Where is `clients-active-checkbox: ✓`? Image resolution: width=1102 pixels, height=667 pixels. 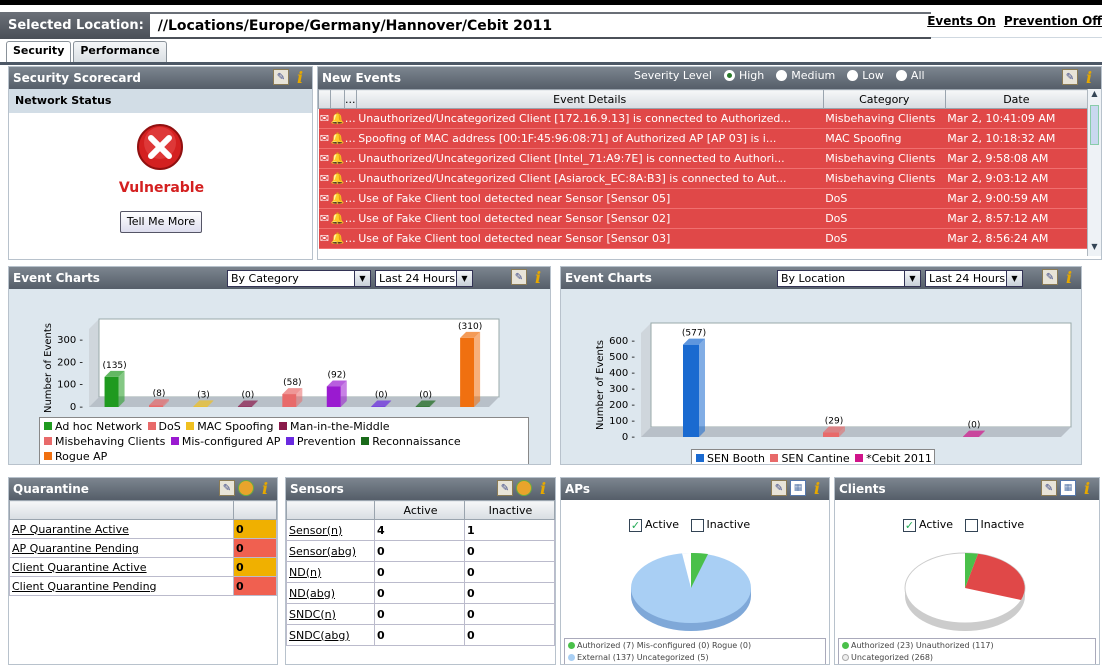 clients-active-checkbox: ✓ is located at coordinates (909, 525).